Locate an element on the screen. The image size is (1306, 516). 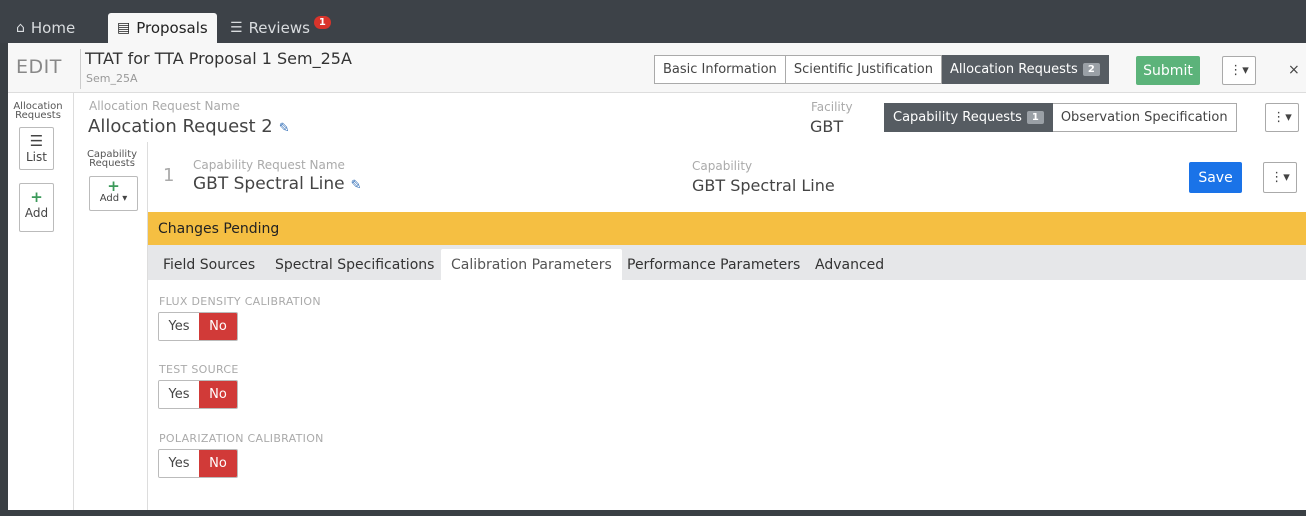
allocation-sidebar-caption: Allocation Requests is located at coordinates (38, 111).